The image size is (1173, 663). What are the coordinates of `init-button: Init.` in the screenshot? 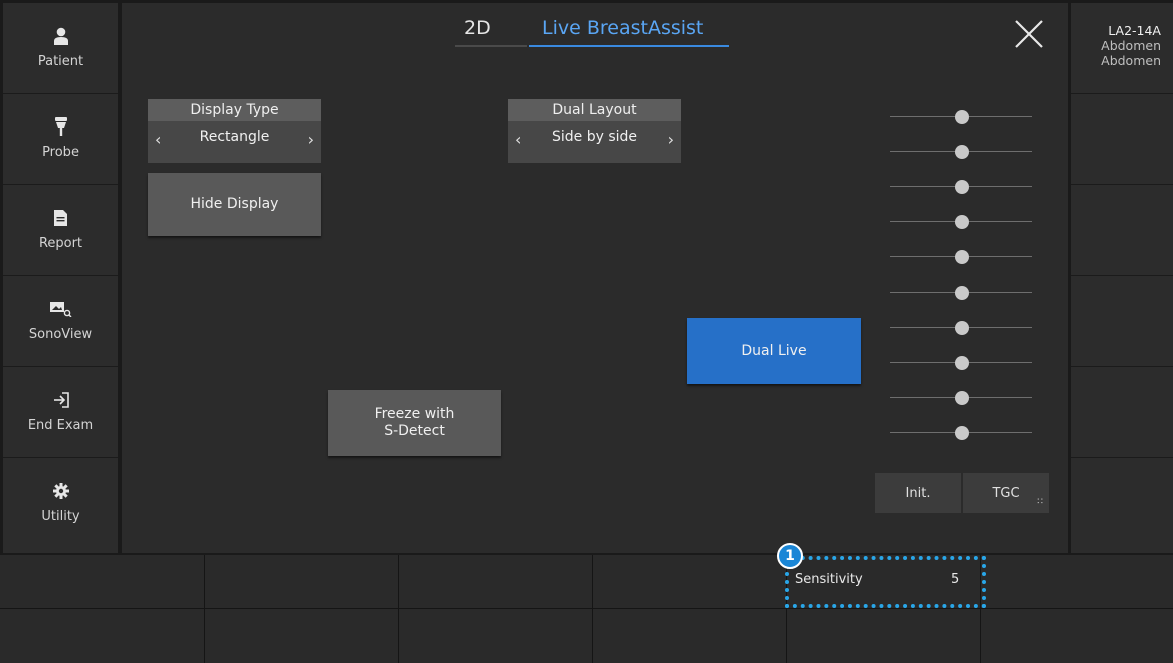 It's located at (918, 493).